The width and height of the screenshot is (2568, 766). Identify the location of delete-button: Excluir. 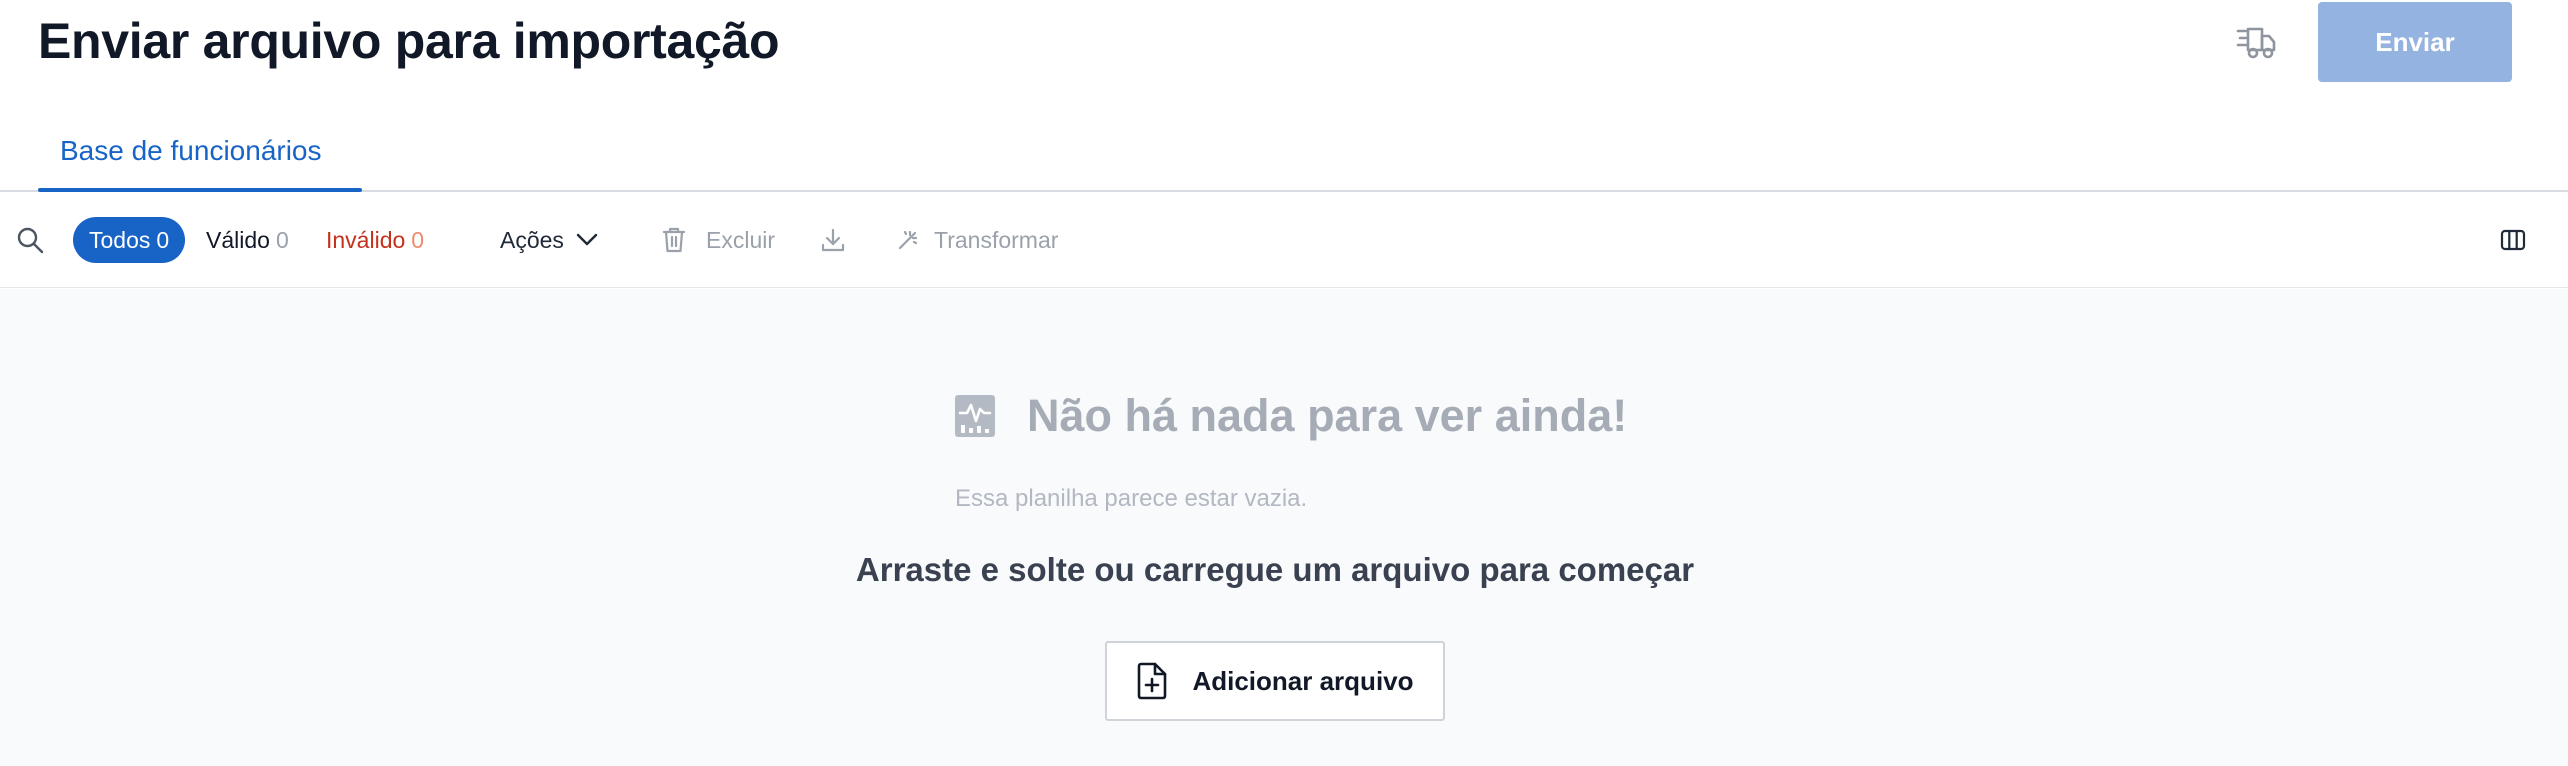
(718, 240).